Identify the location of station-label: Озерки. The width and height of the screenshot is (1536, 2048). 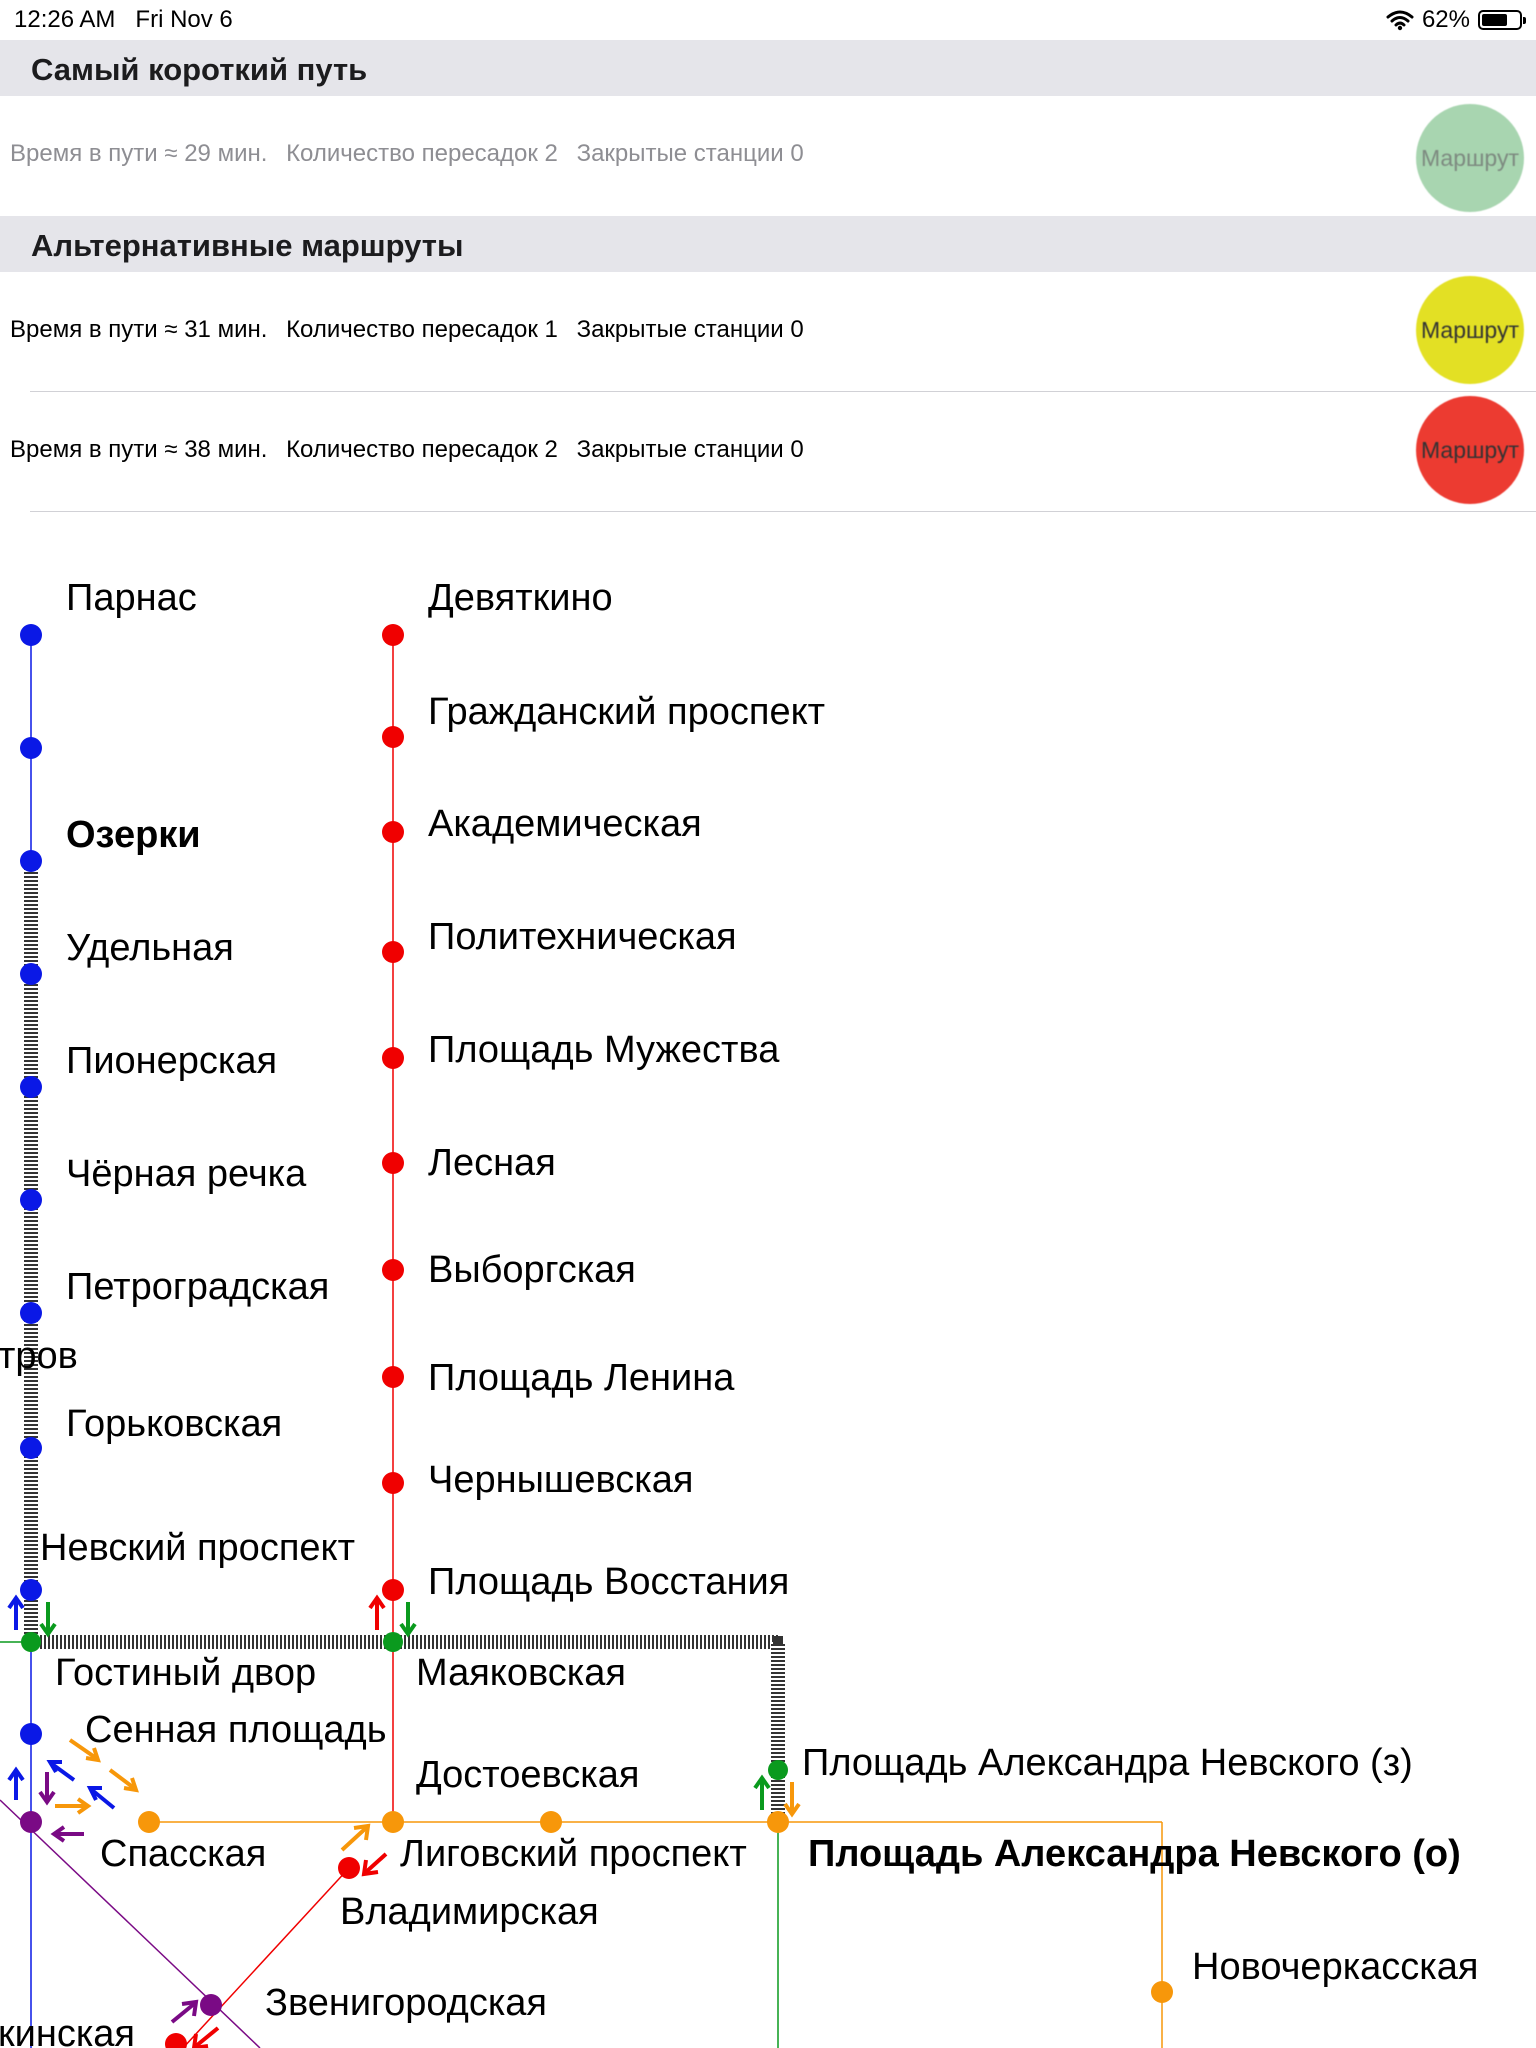
(133, 835).